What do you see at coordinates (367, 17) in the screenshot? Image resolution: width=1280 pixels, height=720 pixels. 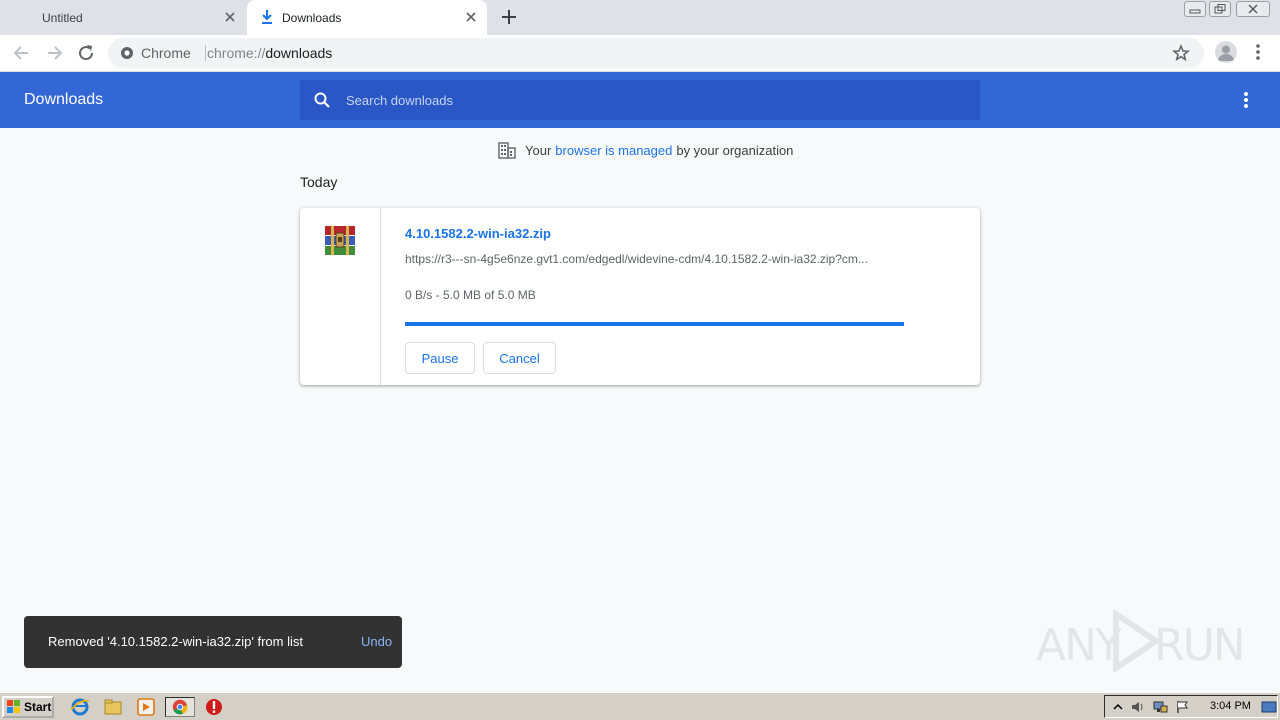 I see `tab-downloads: Downloads` at bounding box center [367, 17].